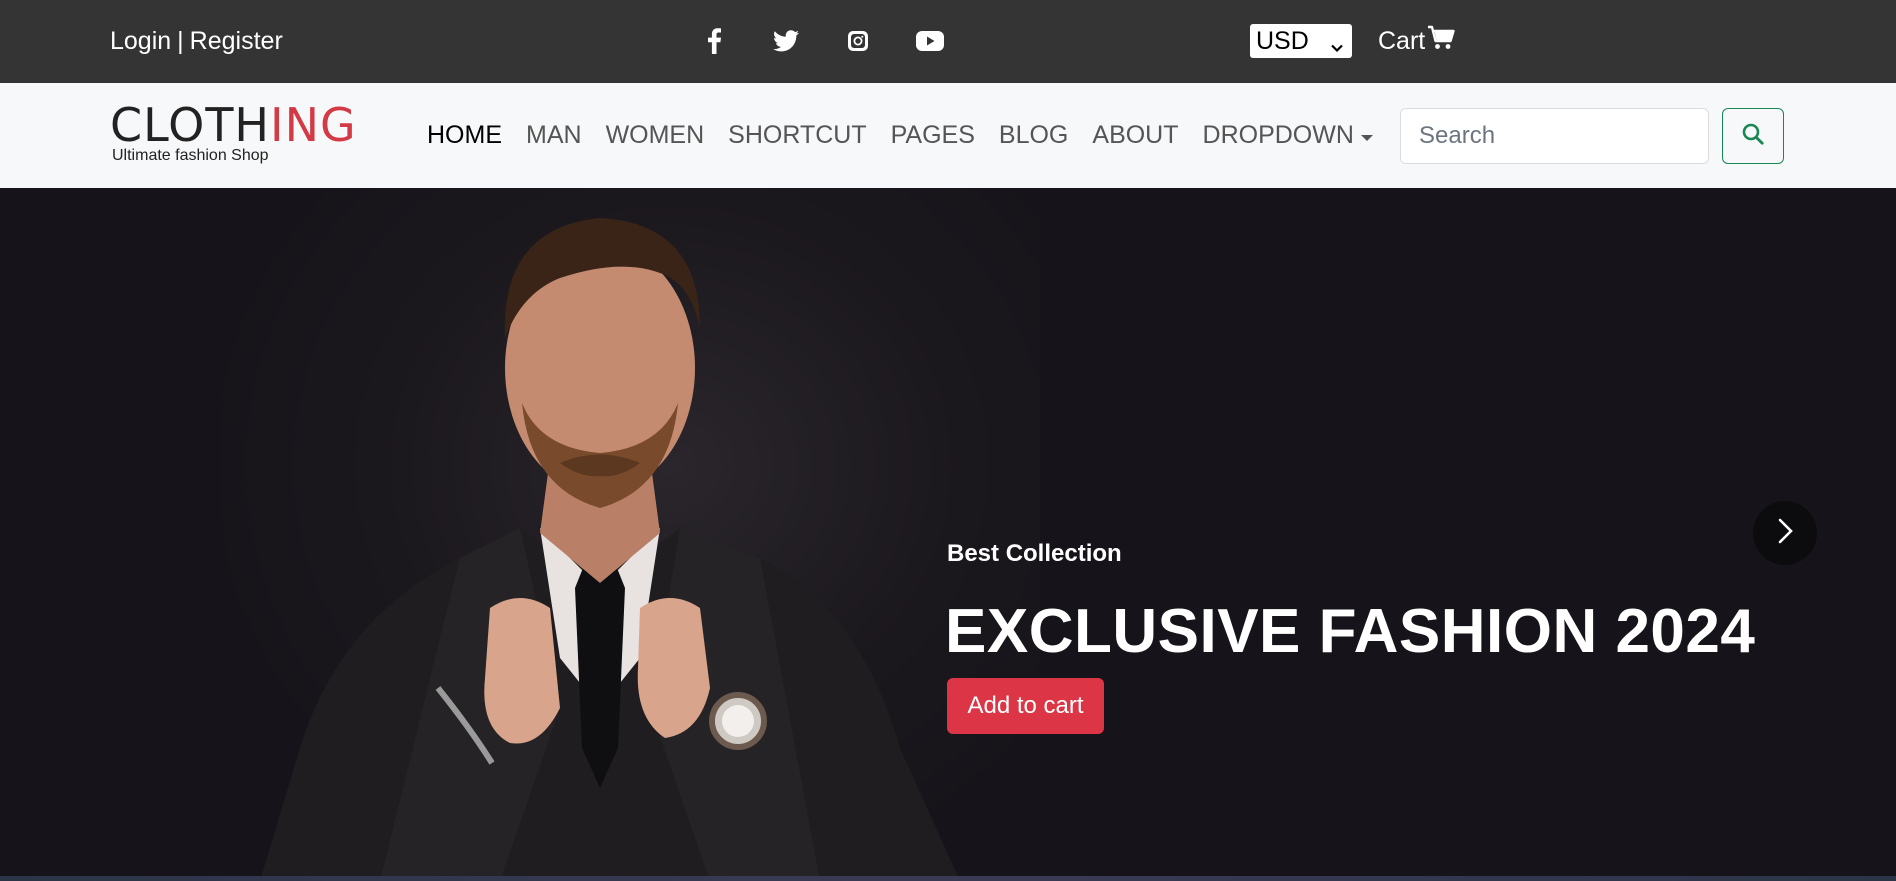 The height and width of the screenshot is (881, 1896). I want to click on instagram-icon, so click(858, 41).